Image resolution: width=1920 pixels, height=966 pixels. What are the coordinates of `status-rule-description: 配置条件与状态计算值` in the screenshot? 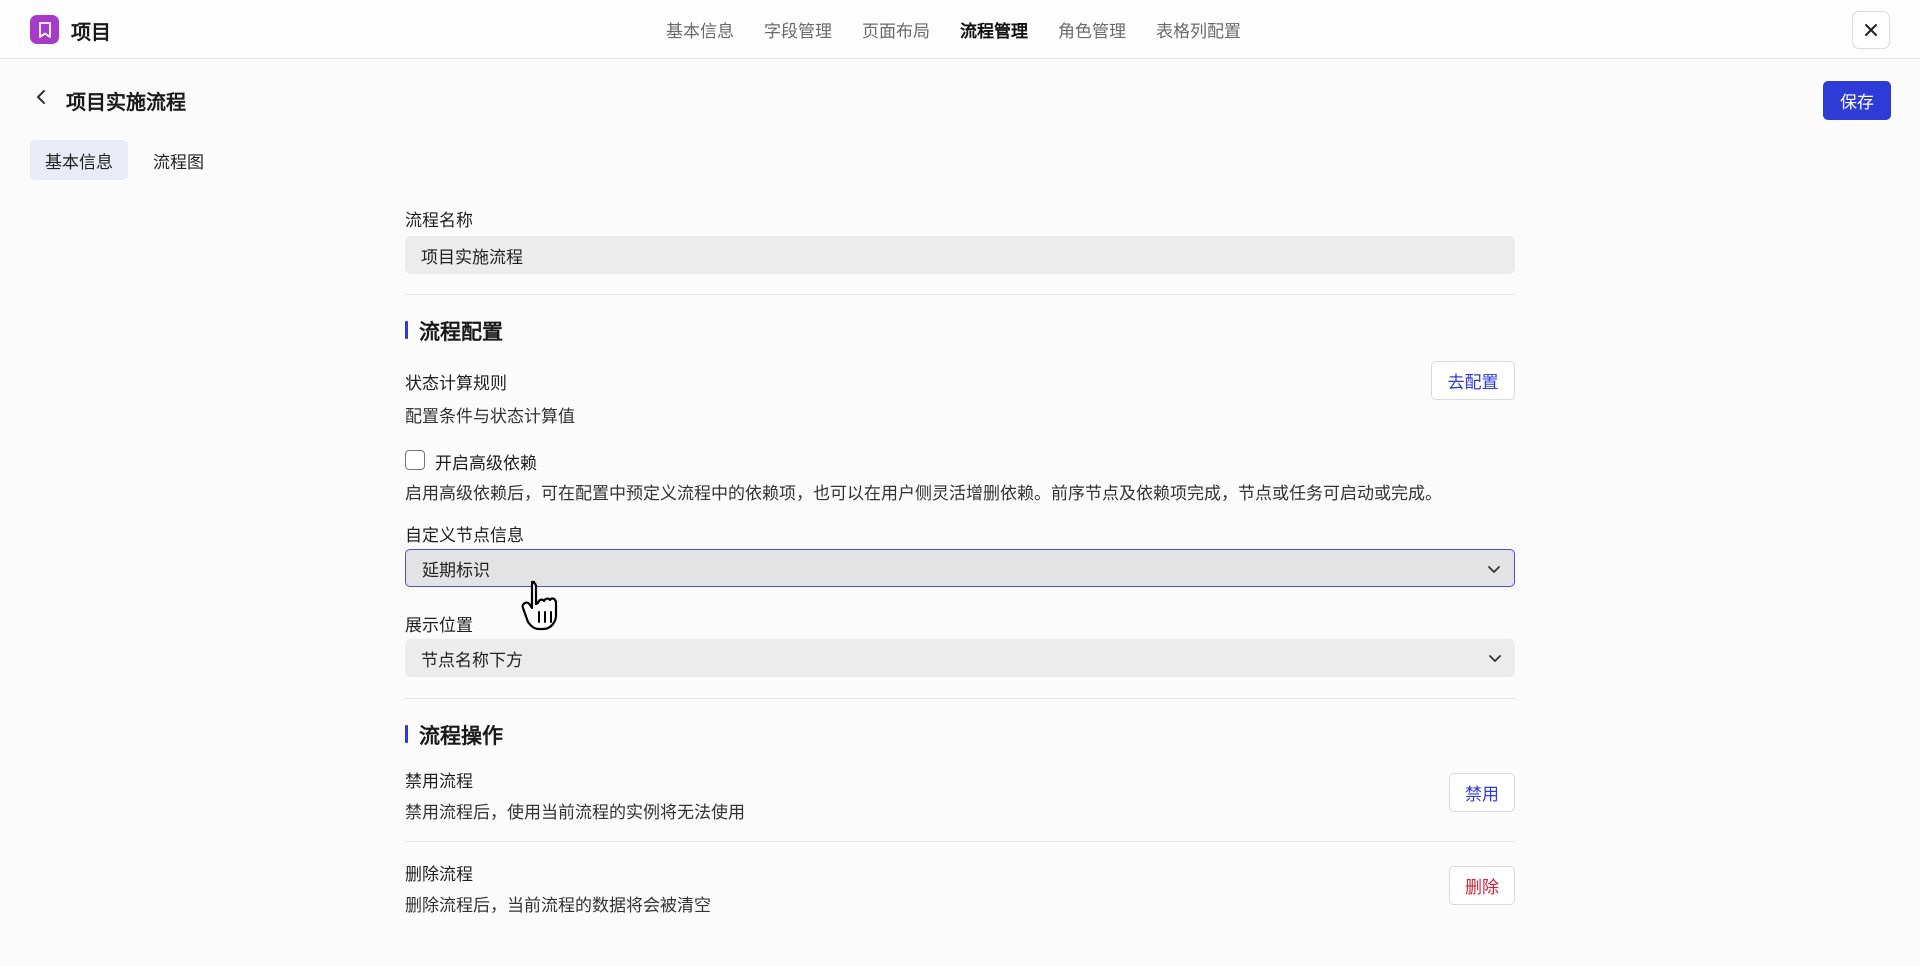 It's located at (490, 417).